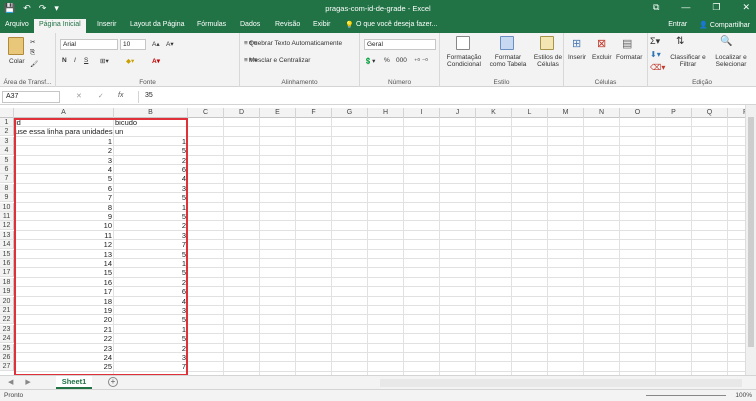  I want to click on row-header: 14, so click(7, 245).